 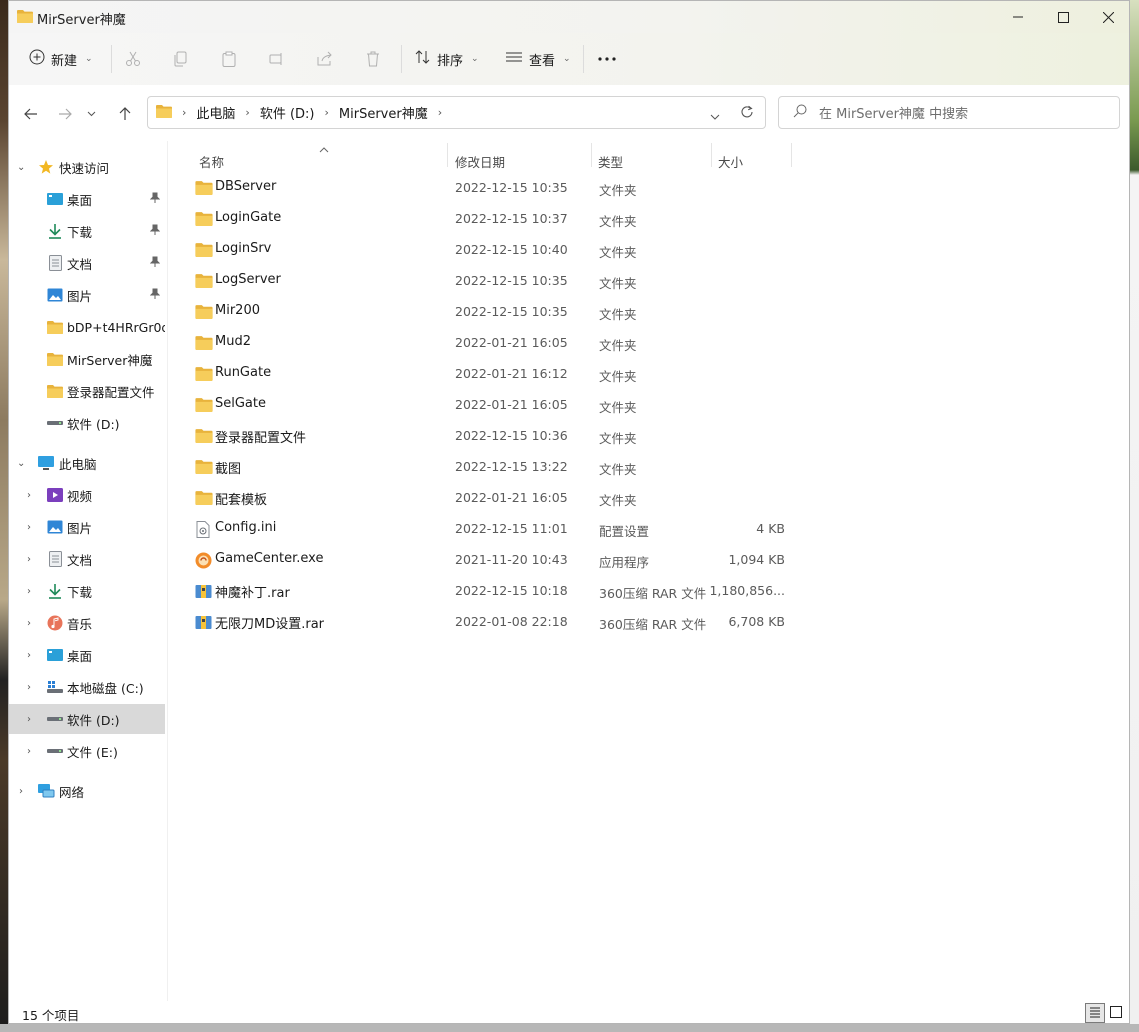 What do you see at coordinates (277, 59) in the screenshot?
I see `rename-icon` at bounding box center [277, 59].